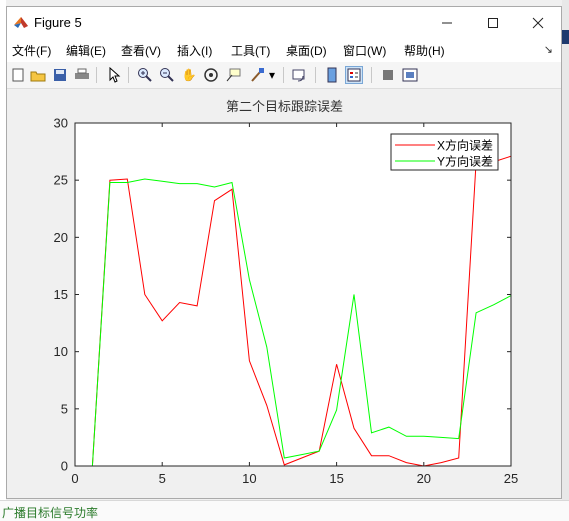 The height and width of the screenshot is (521, 569). I want to click on zoom-in-icon, so click(145, 75).